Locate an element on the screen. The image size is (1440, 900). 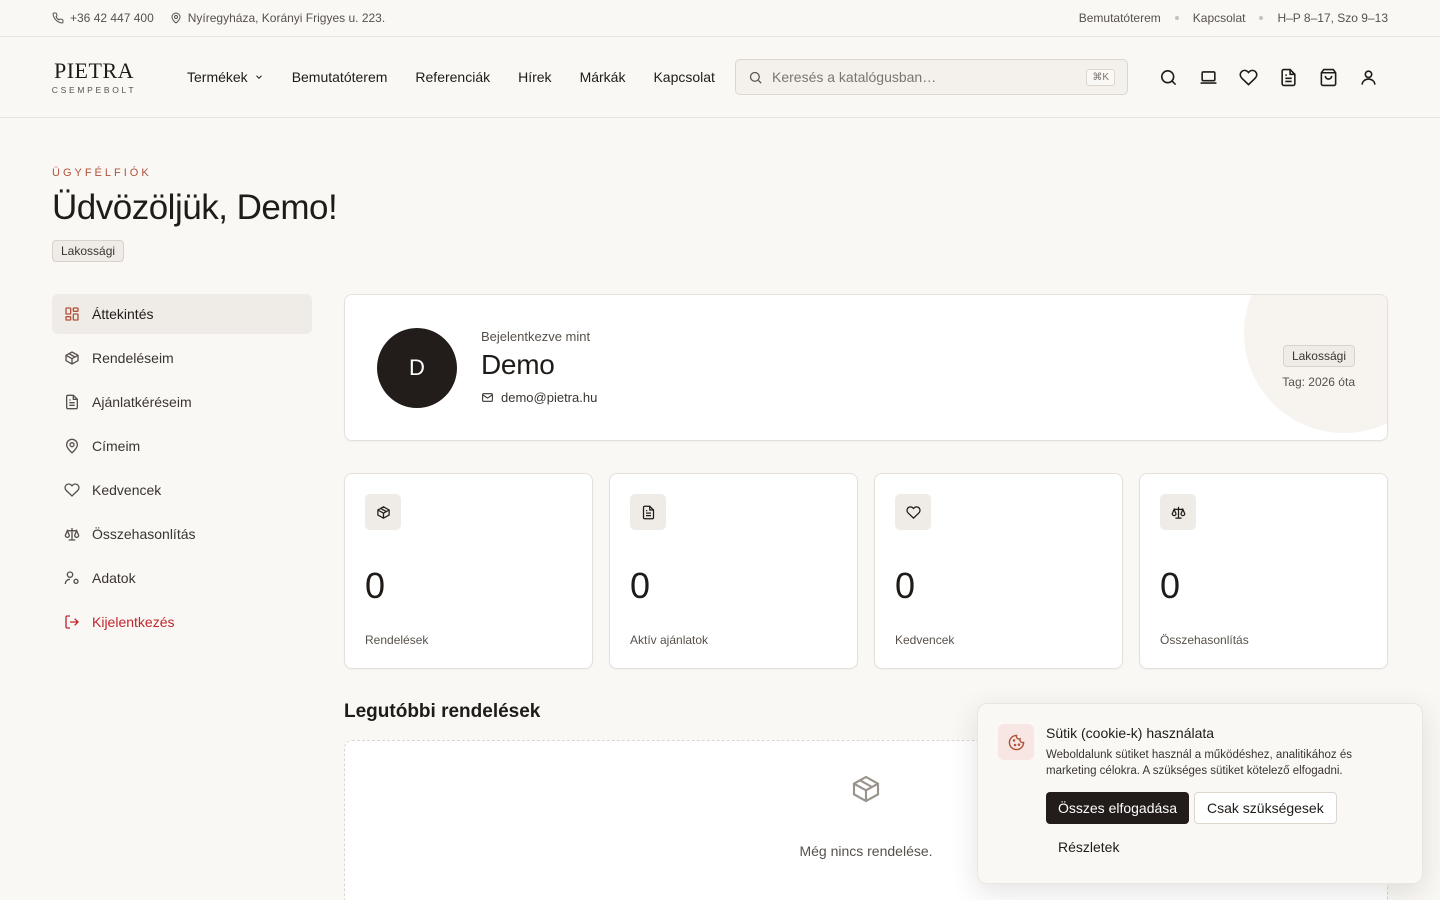
header-cart-button is located at coordinates (1328, 77).